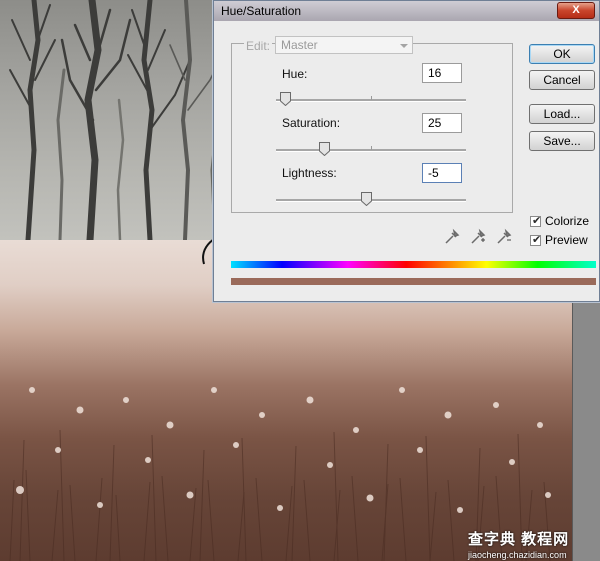 The height and width of the screenshot is (561, 600). I want to click on lightness-input: -5, so click(442, 173).